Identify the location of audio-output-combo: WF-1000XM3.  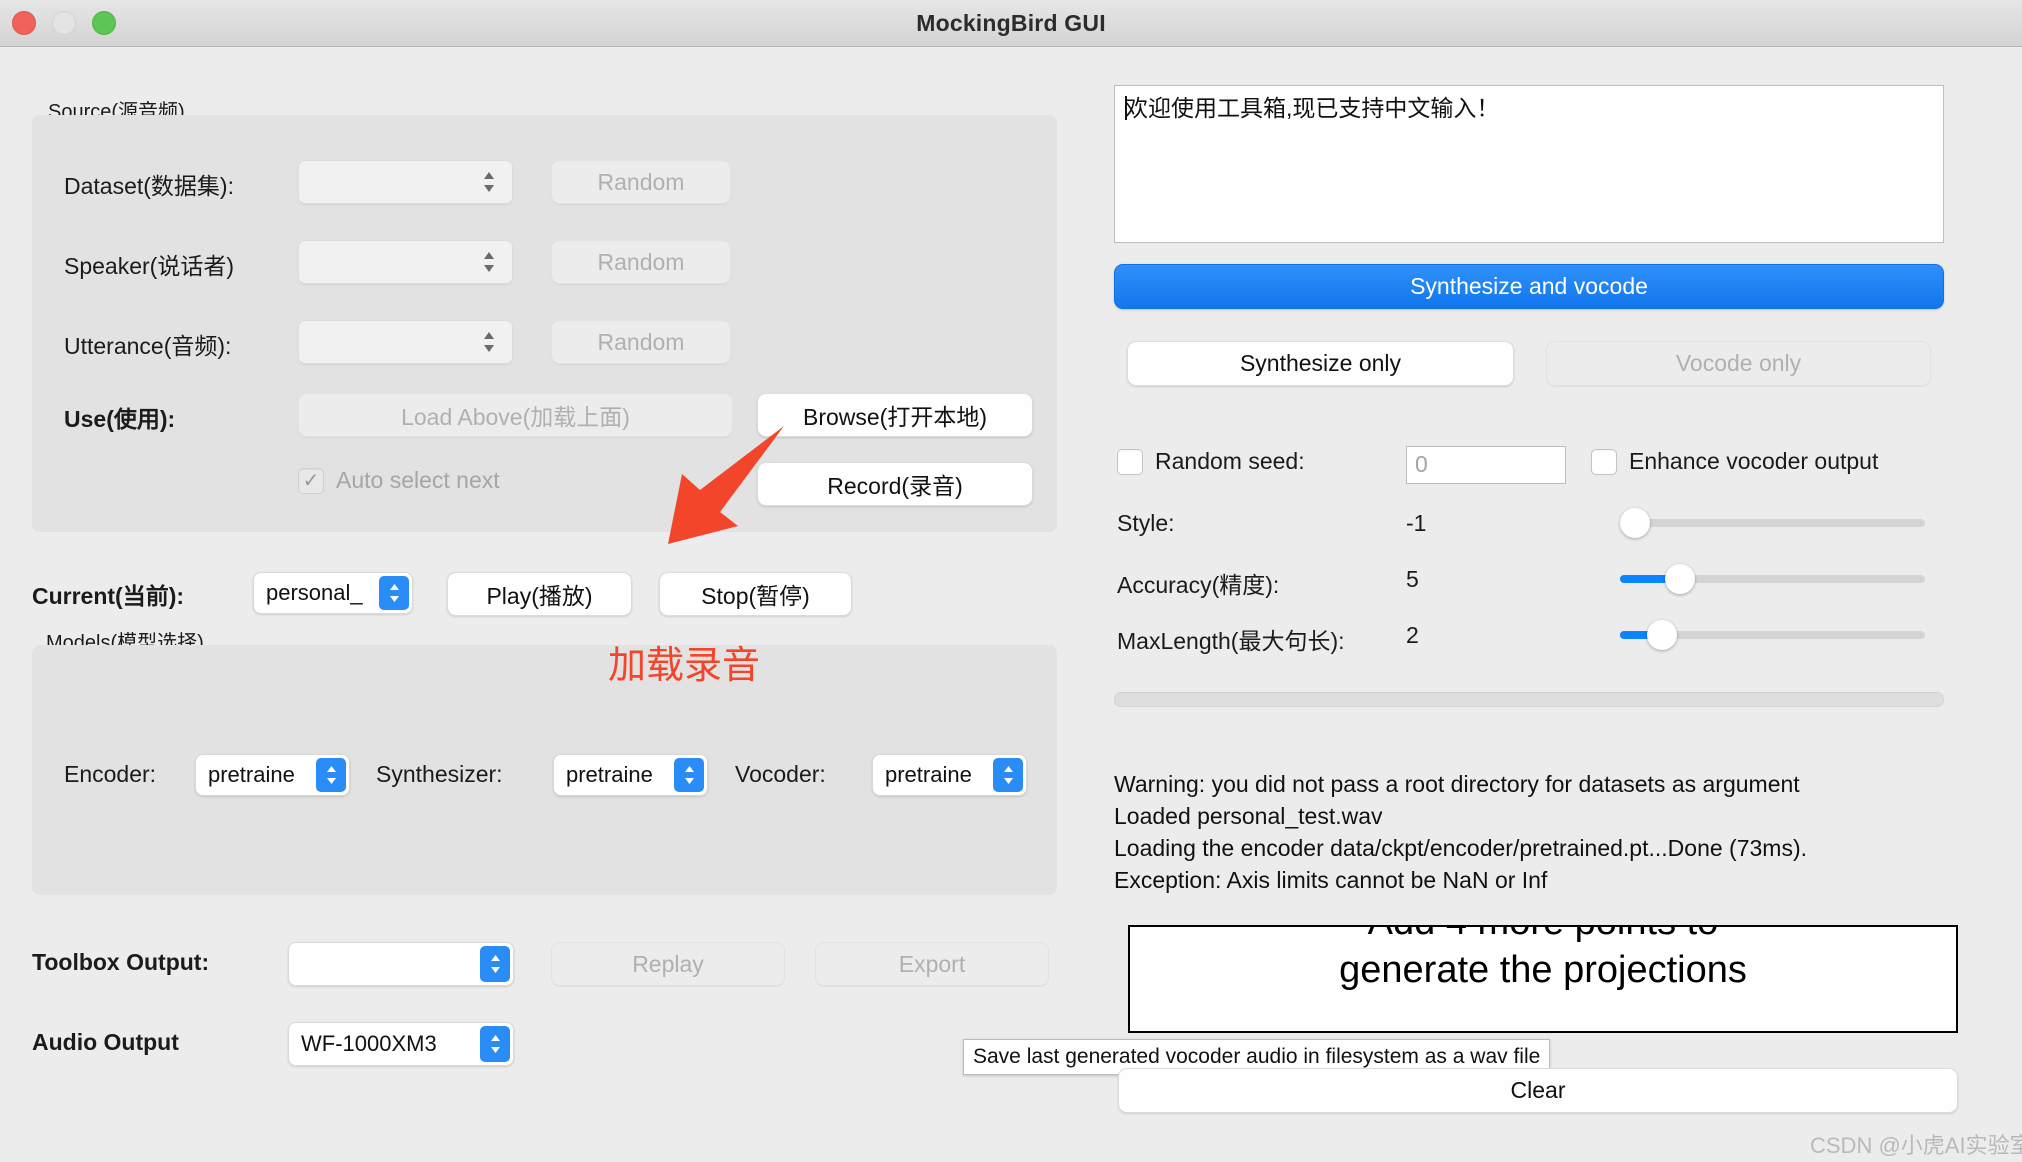
(401, 1044).